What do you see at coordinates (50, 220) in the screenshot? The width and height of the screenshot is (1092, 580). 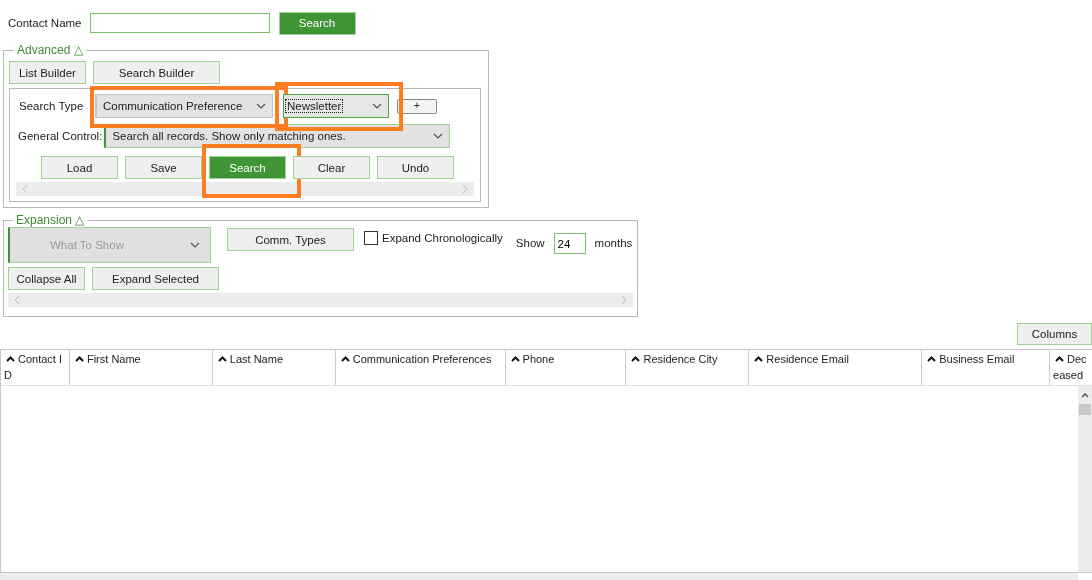 I see `section-legend: Expansion △` at bounding box center [50, 220].